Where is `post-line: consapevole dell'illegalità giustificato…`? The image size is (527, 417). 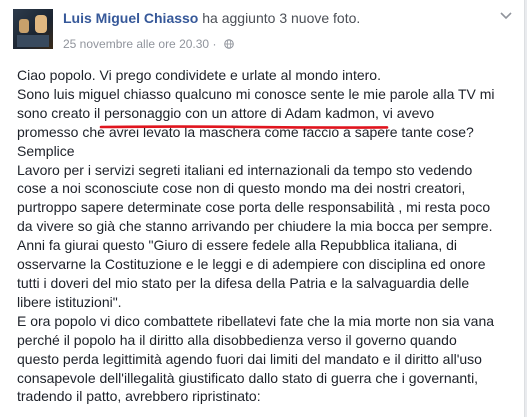
post-line: consapevole dell'illegalità giustificato… is located at coordinates (248, 377).